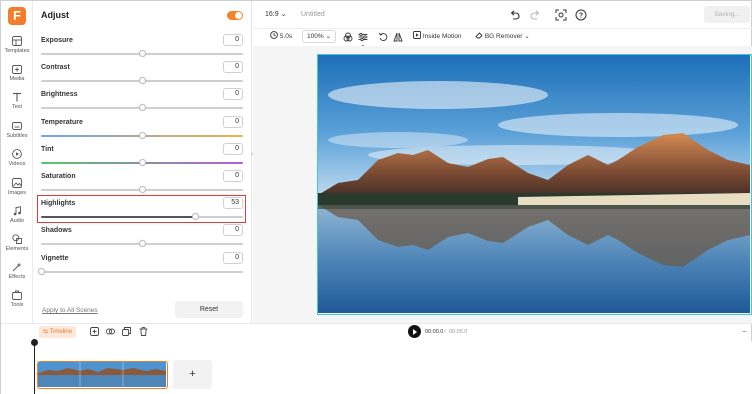  What do you see at coordinates (535, 15) in the screenshot?
I see `redo-icon` at bounding box center [535, 15].